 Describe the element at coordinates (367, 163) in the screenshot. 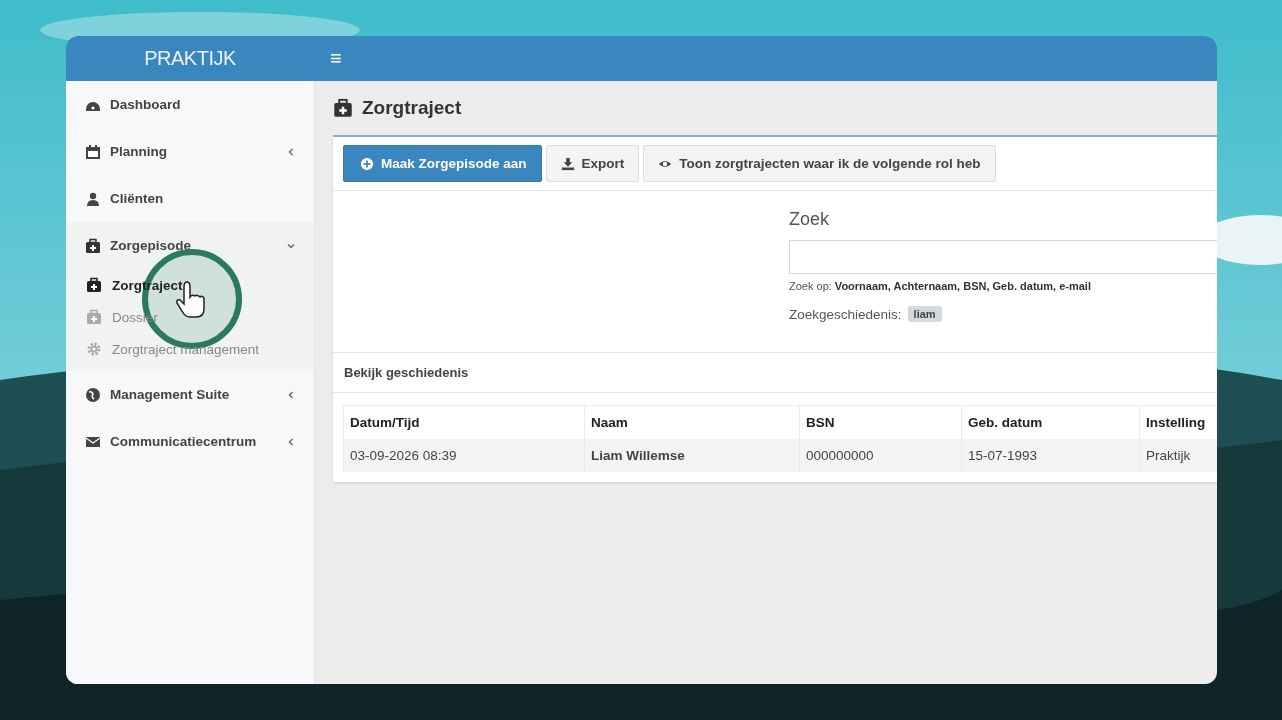

I see `plus-circle-icon` at that location.